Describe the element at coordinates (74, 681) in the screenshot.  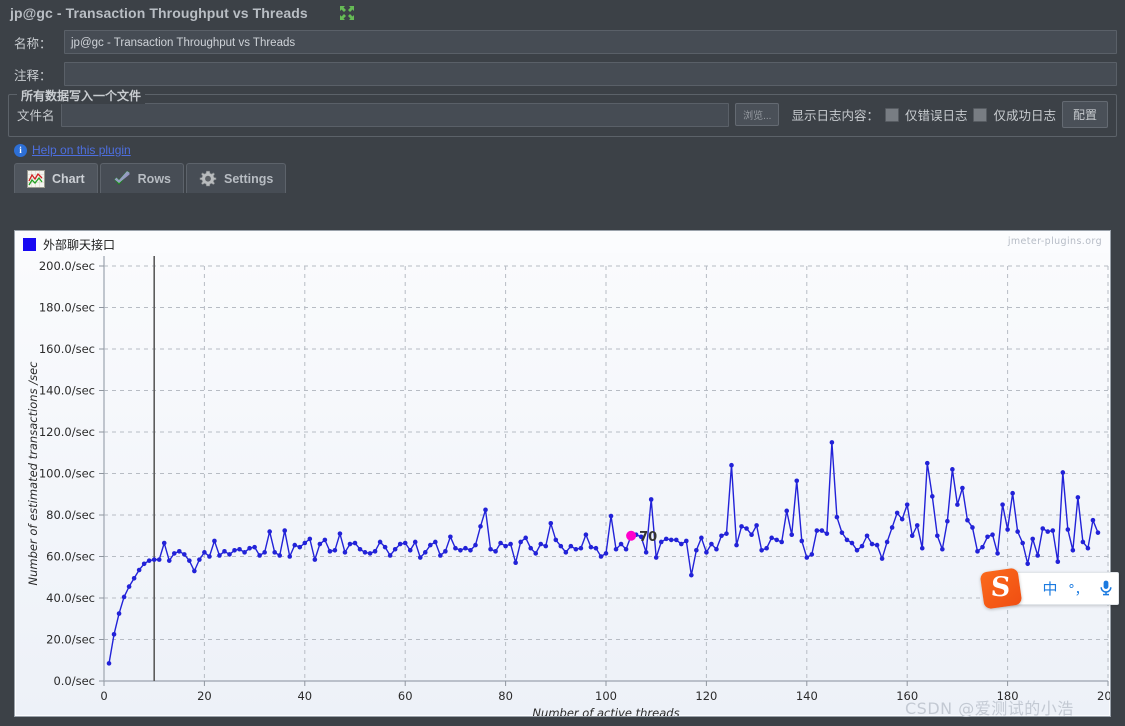
I see `svg-text: 0.0/sec` at that location.